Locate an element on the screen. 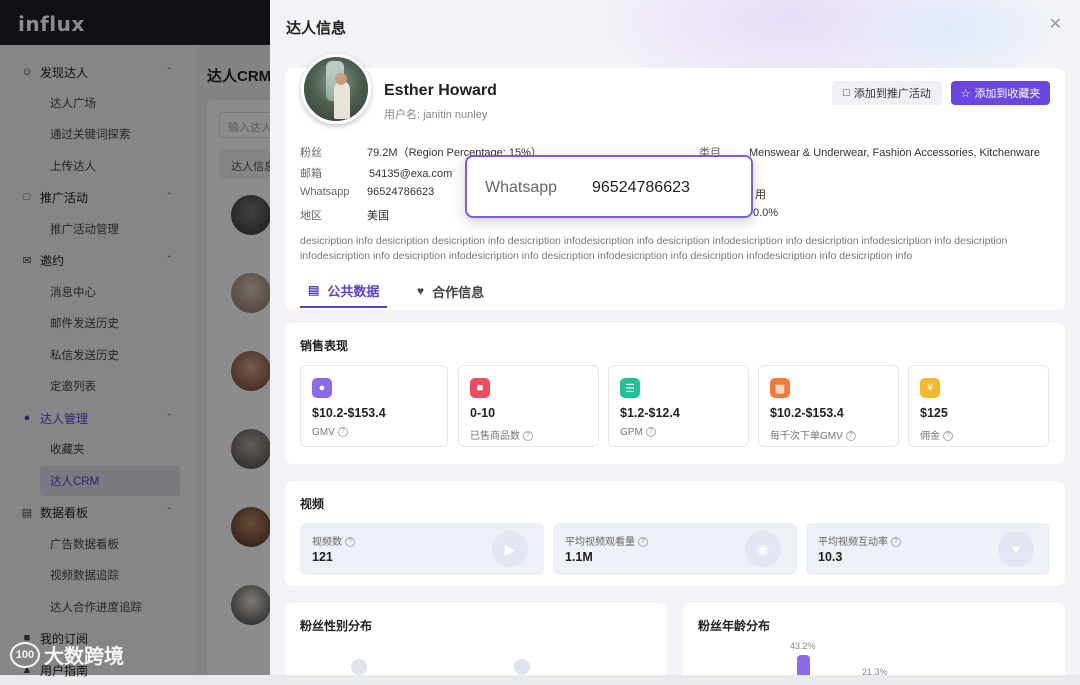 This screenshot has height=685, width=1080. tab-cooperation: ♥ 合作信息 is located at coordinates (450, 291).